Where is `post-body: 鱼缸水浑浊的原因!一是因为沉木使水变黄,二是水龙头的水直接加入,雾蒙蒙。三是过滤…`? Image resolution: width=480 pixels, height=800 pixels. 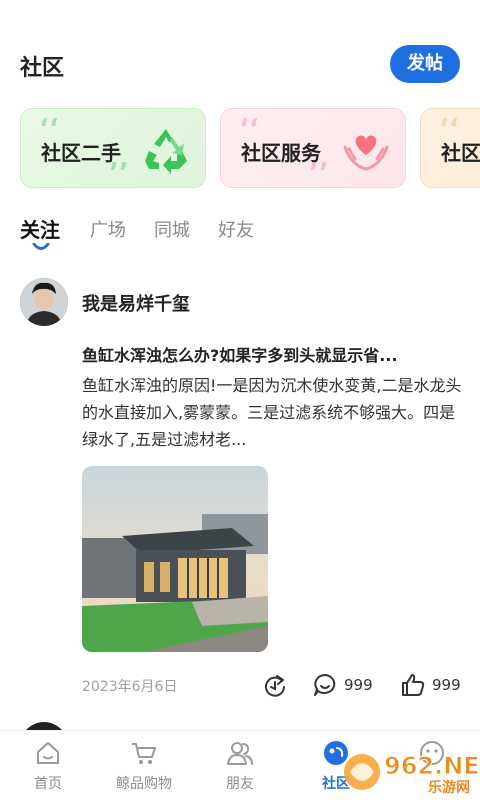
post-body: 鱼缸水浑浊的原因!一是因为沉木使水变黄,二是水龙头的水直接加入,雾蒙蒙。三是过滤… is located at coordinates (272, 412).